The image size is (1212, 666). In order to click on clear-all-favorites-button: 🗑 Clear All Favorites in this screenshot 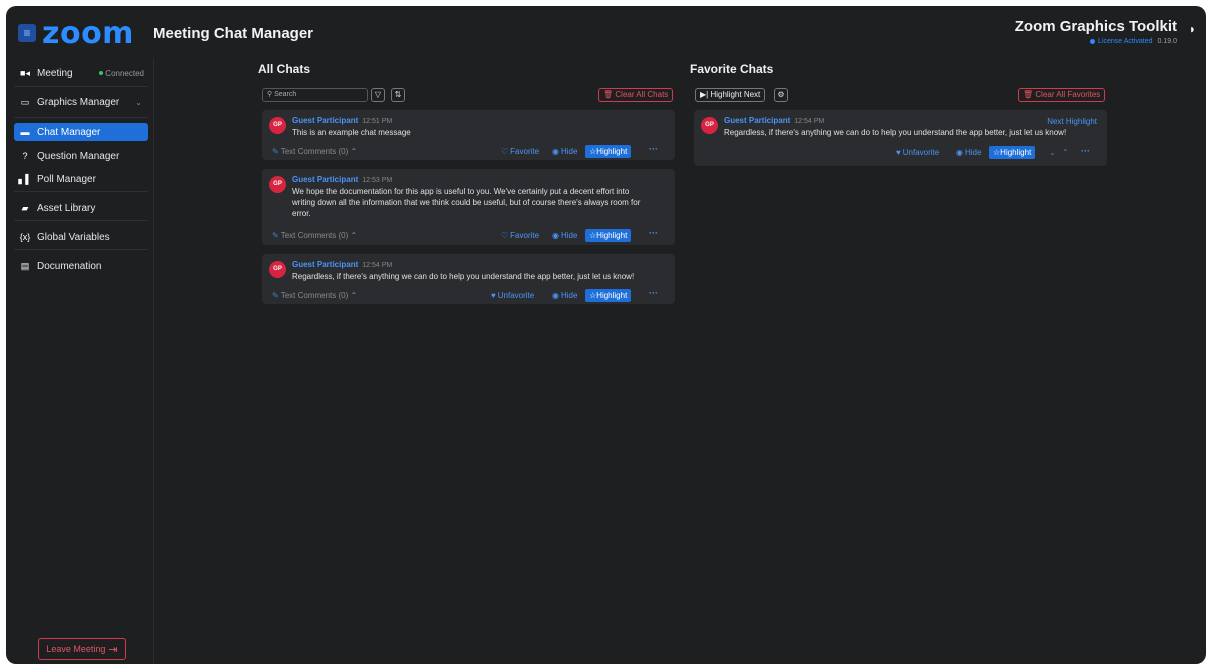, I will do `click(1062, 95)`.